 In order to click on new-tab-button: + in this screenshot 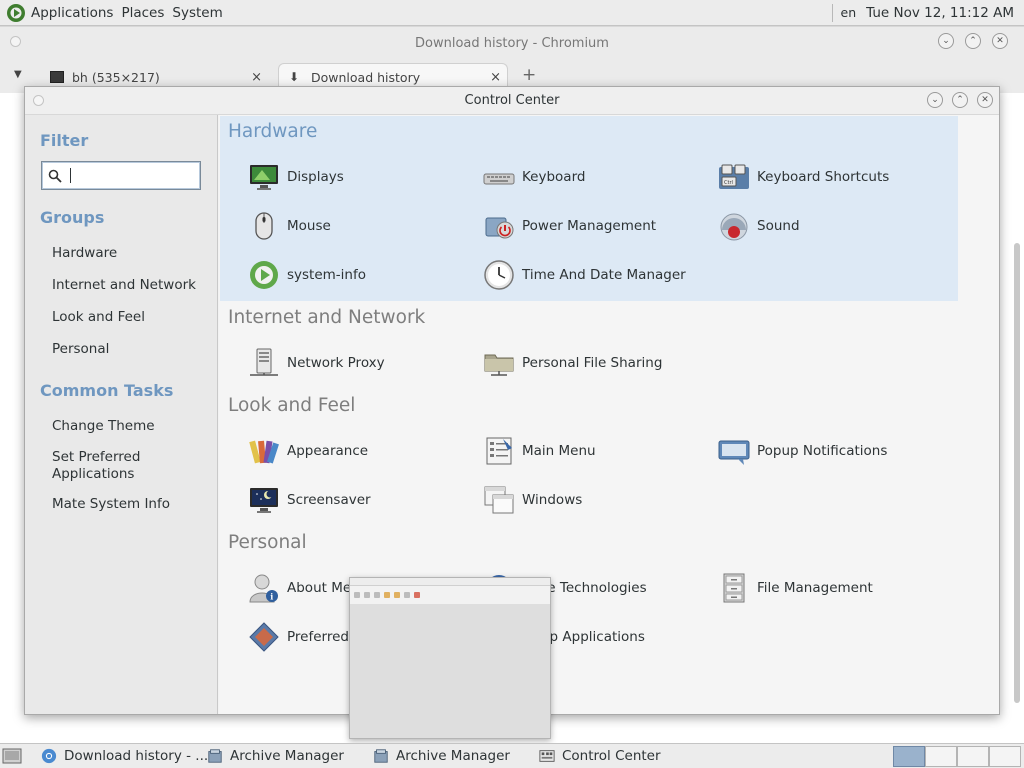, I will do `click(529, 75)`.